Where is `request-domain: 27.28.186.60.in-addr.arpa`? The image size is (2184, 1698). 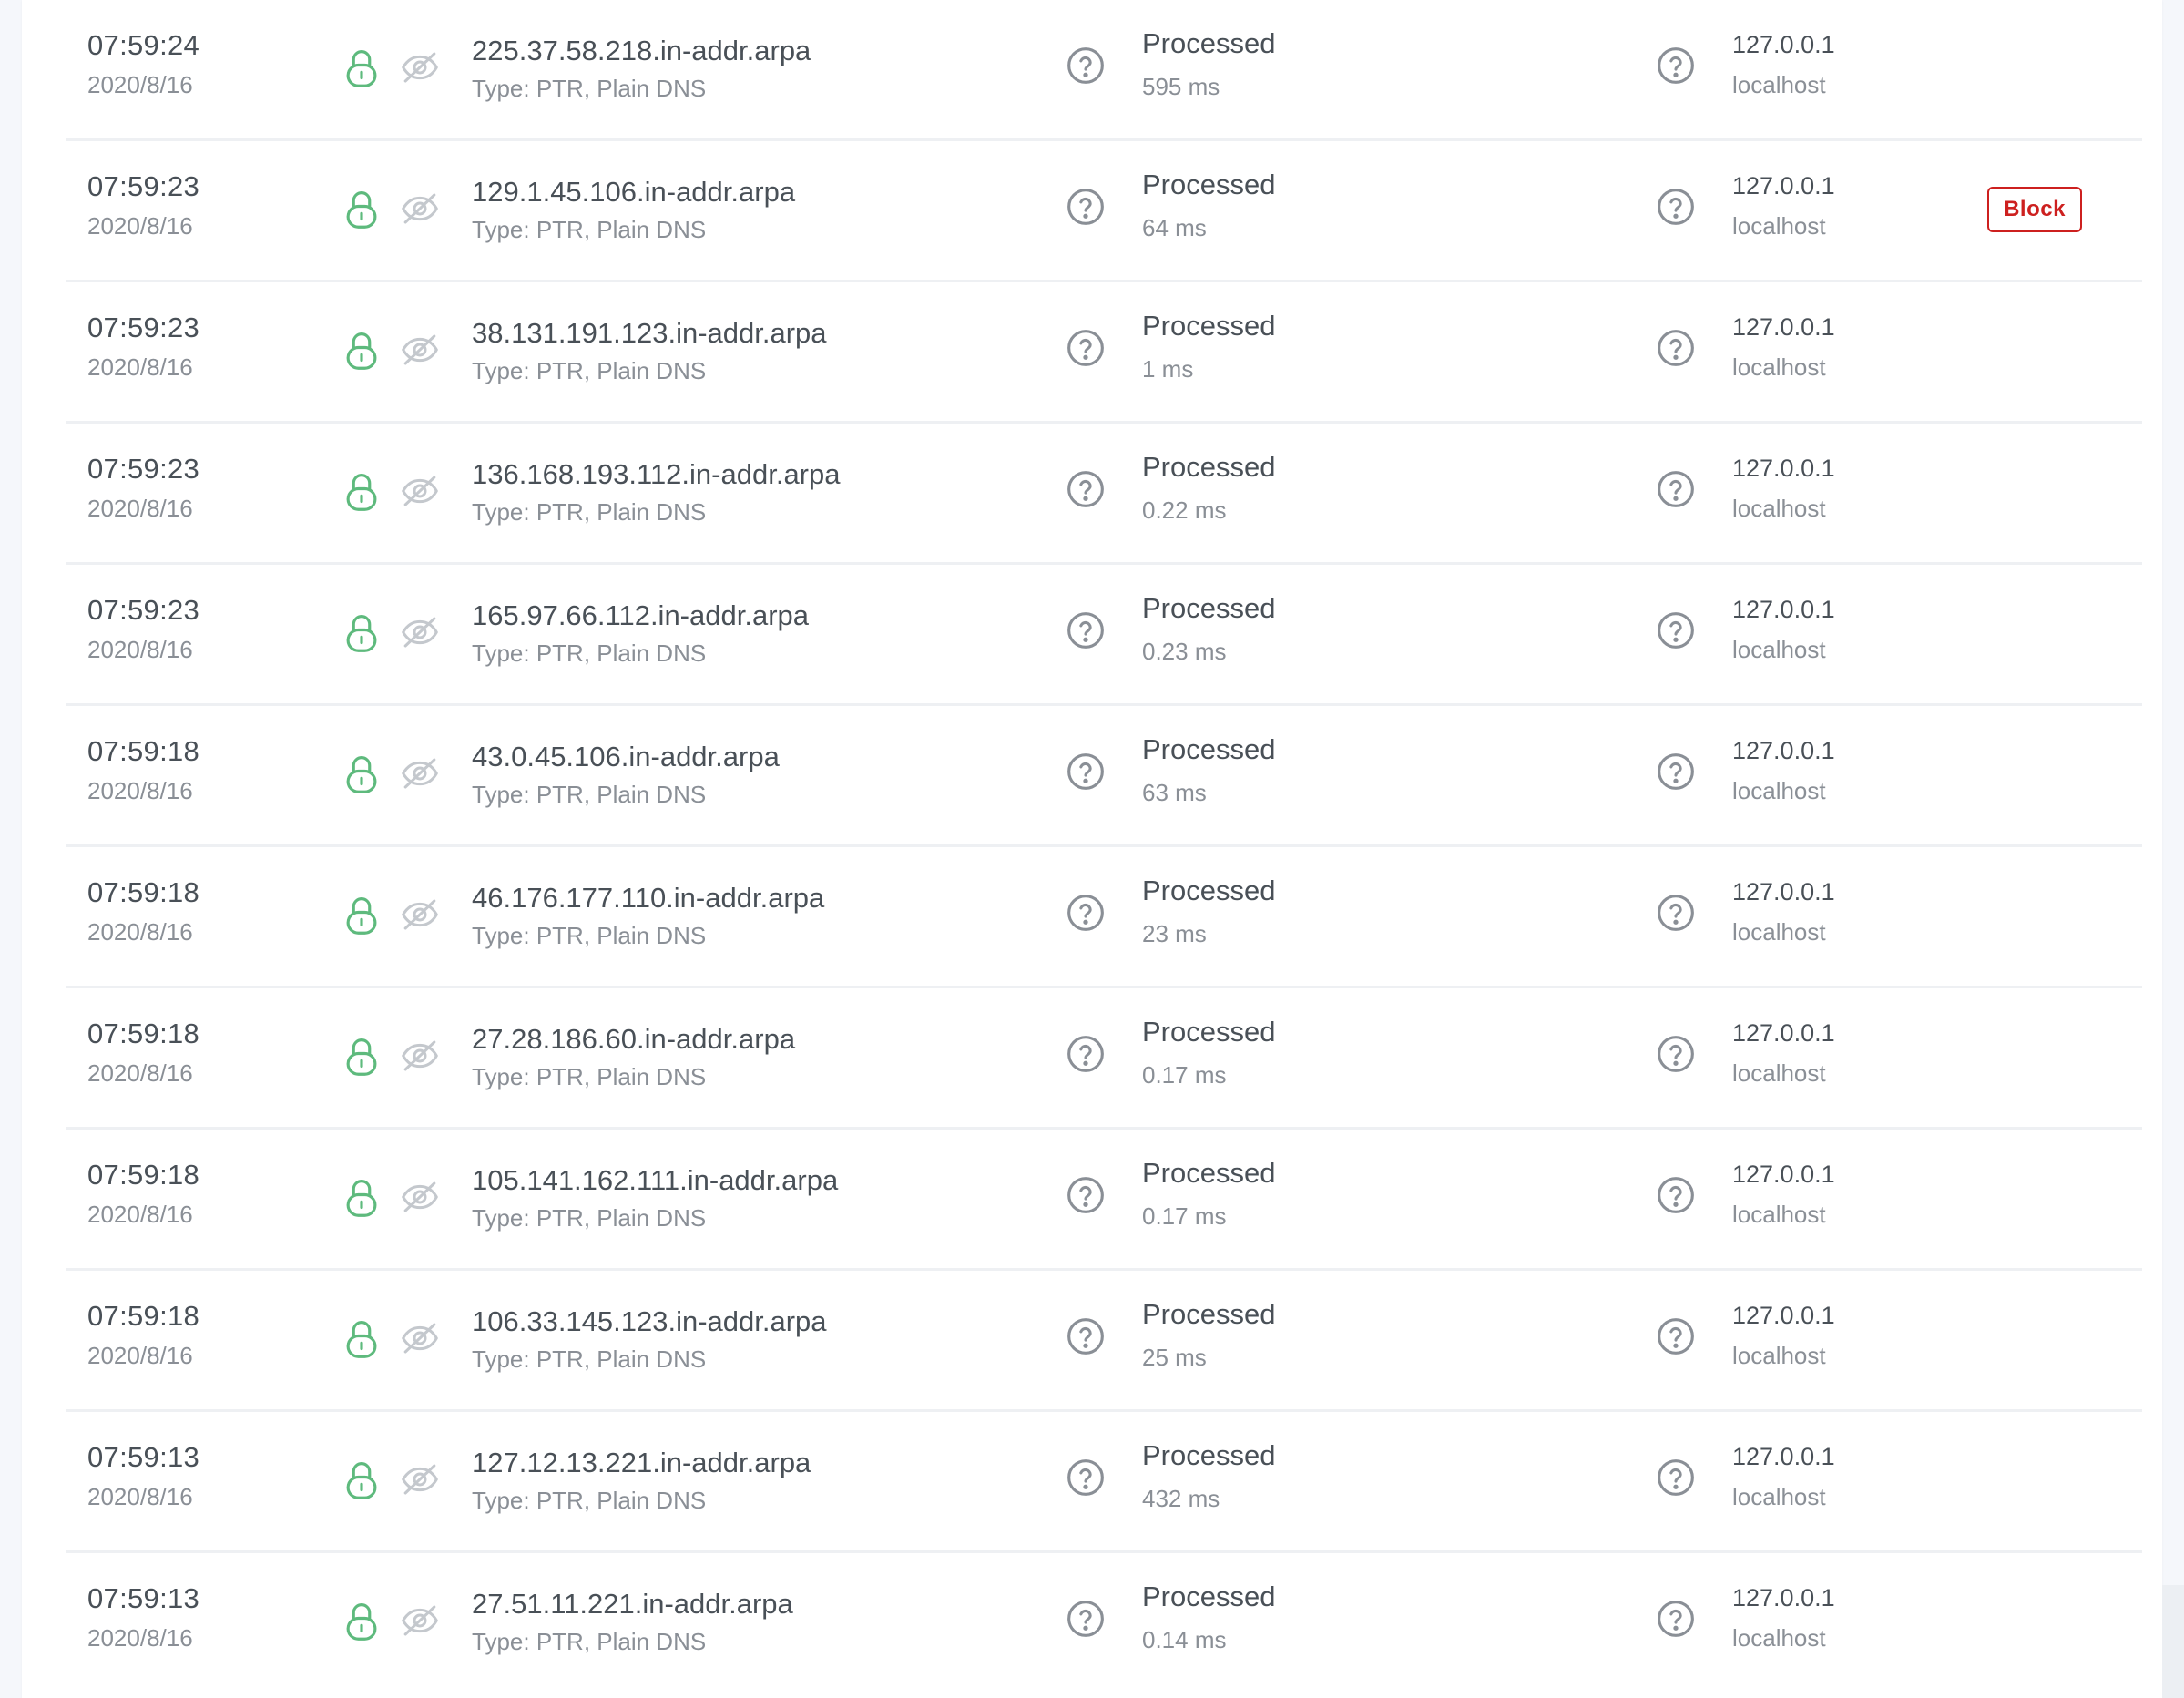
request-domain: 27.28.186.60.in-addr.arpa is located at coordinates (634, 1039).